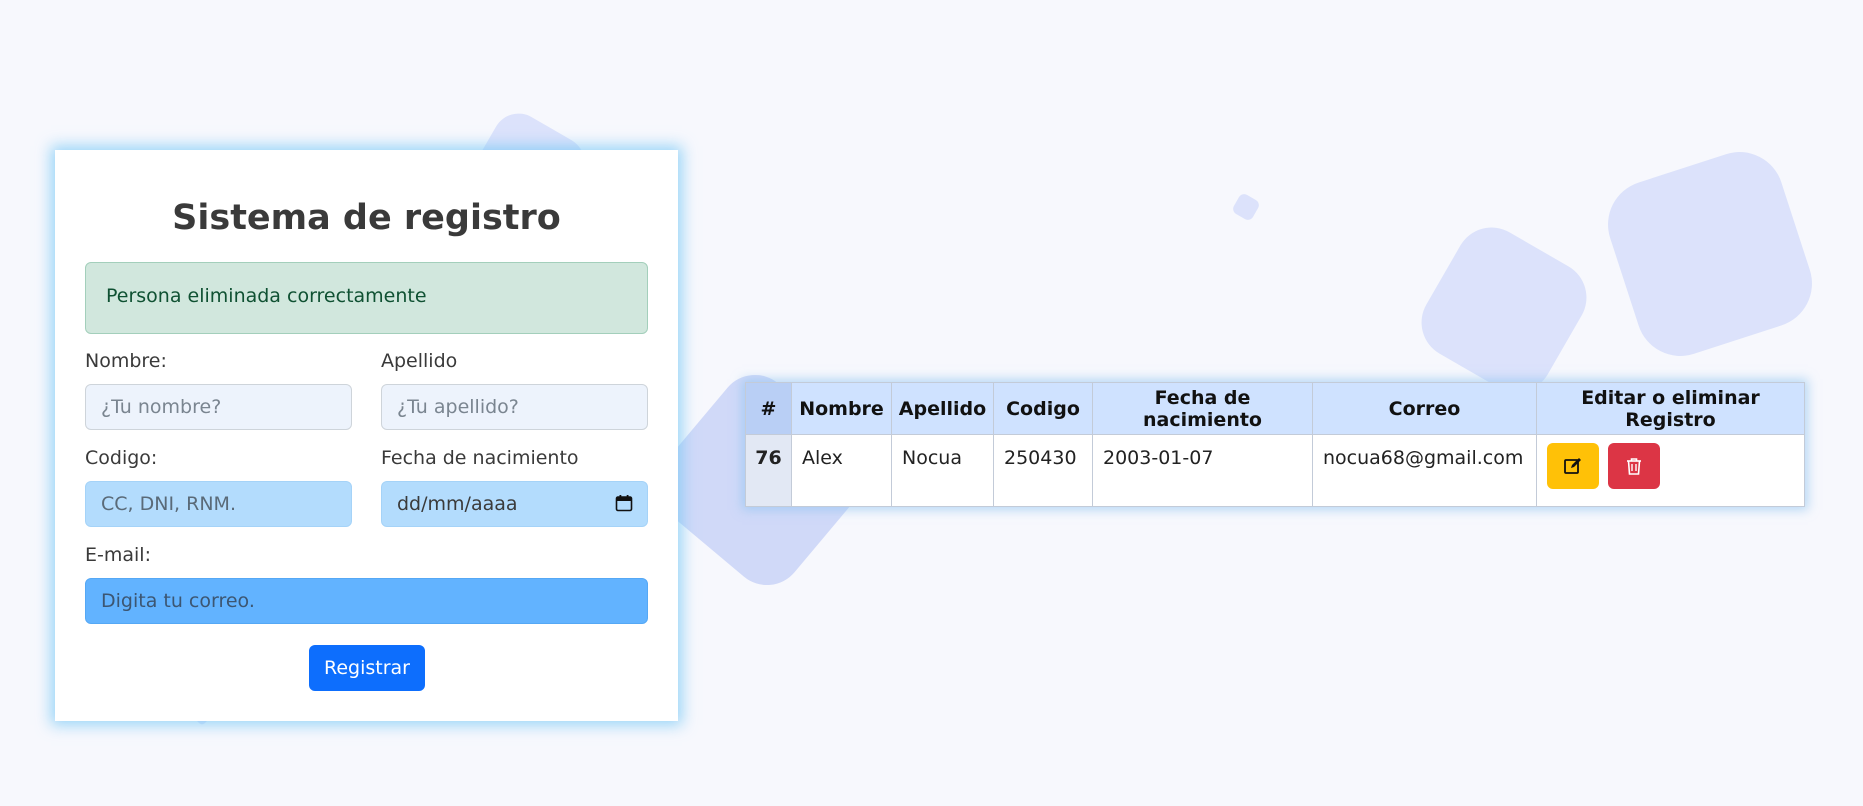 The height and width of the screenshot is (806, 1863). I want to click on edit-button, so click(1573, 466).